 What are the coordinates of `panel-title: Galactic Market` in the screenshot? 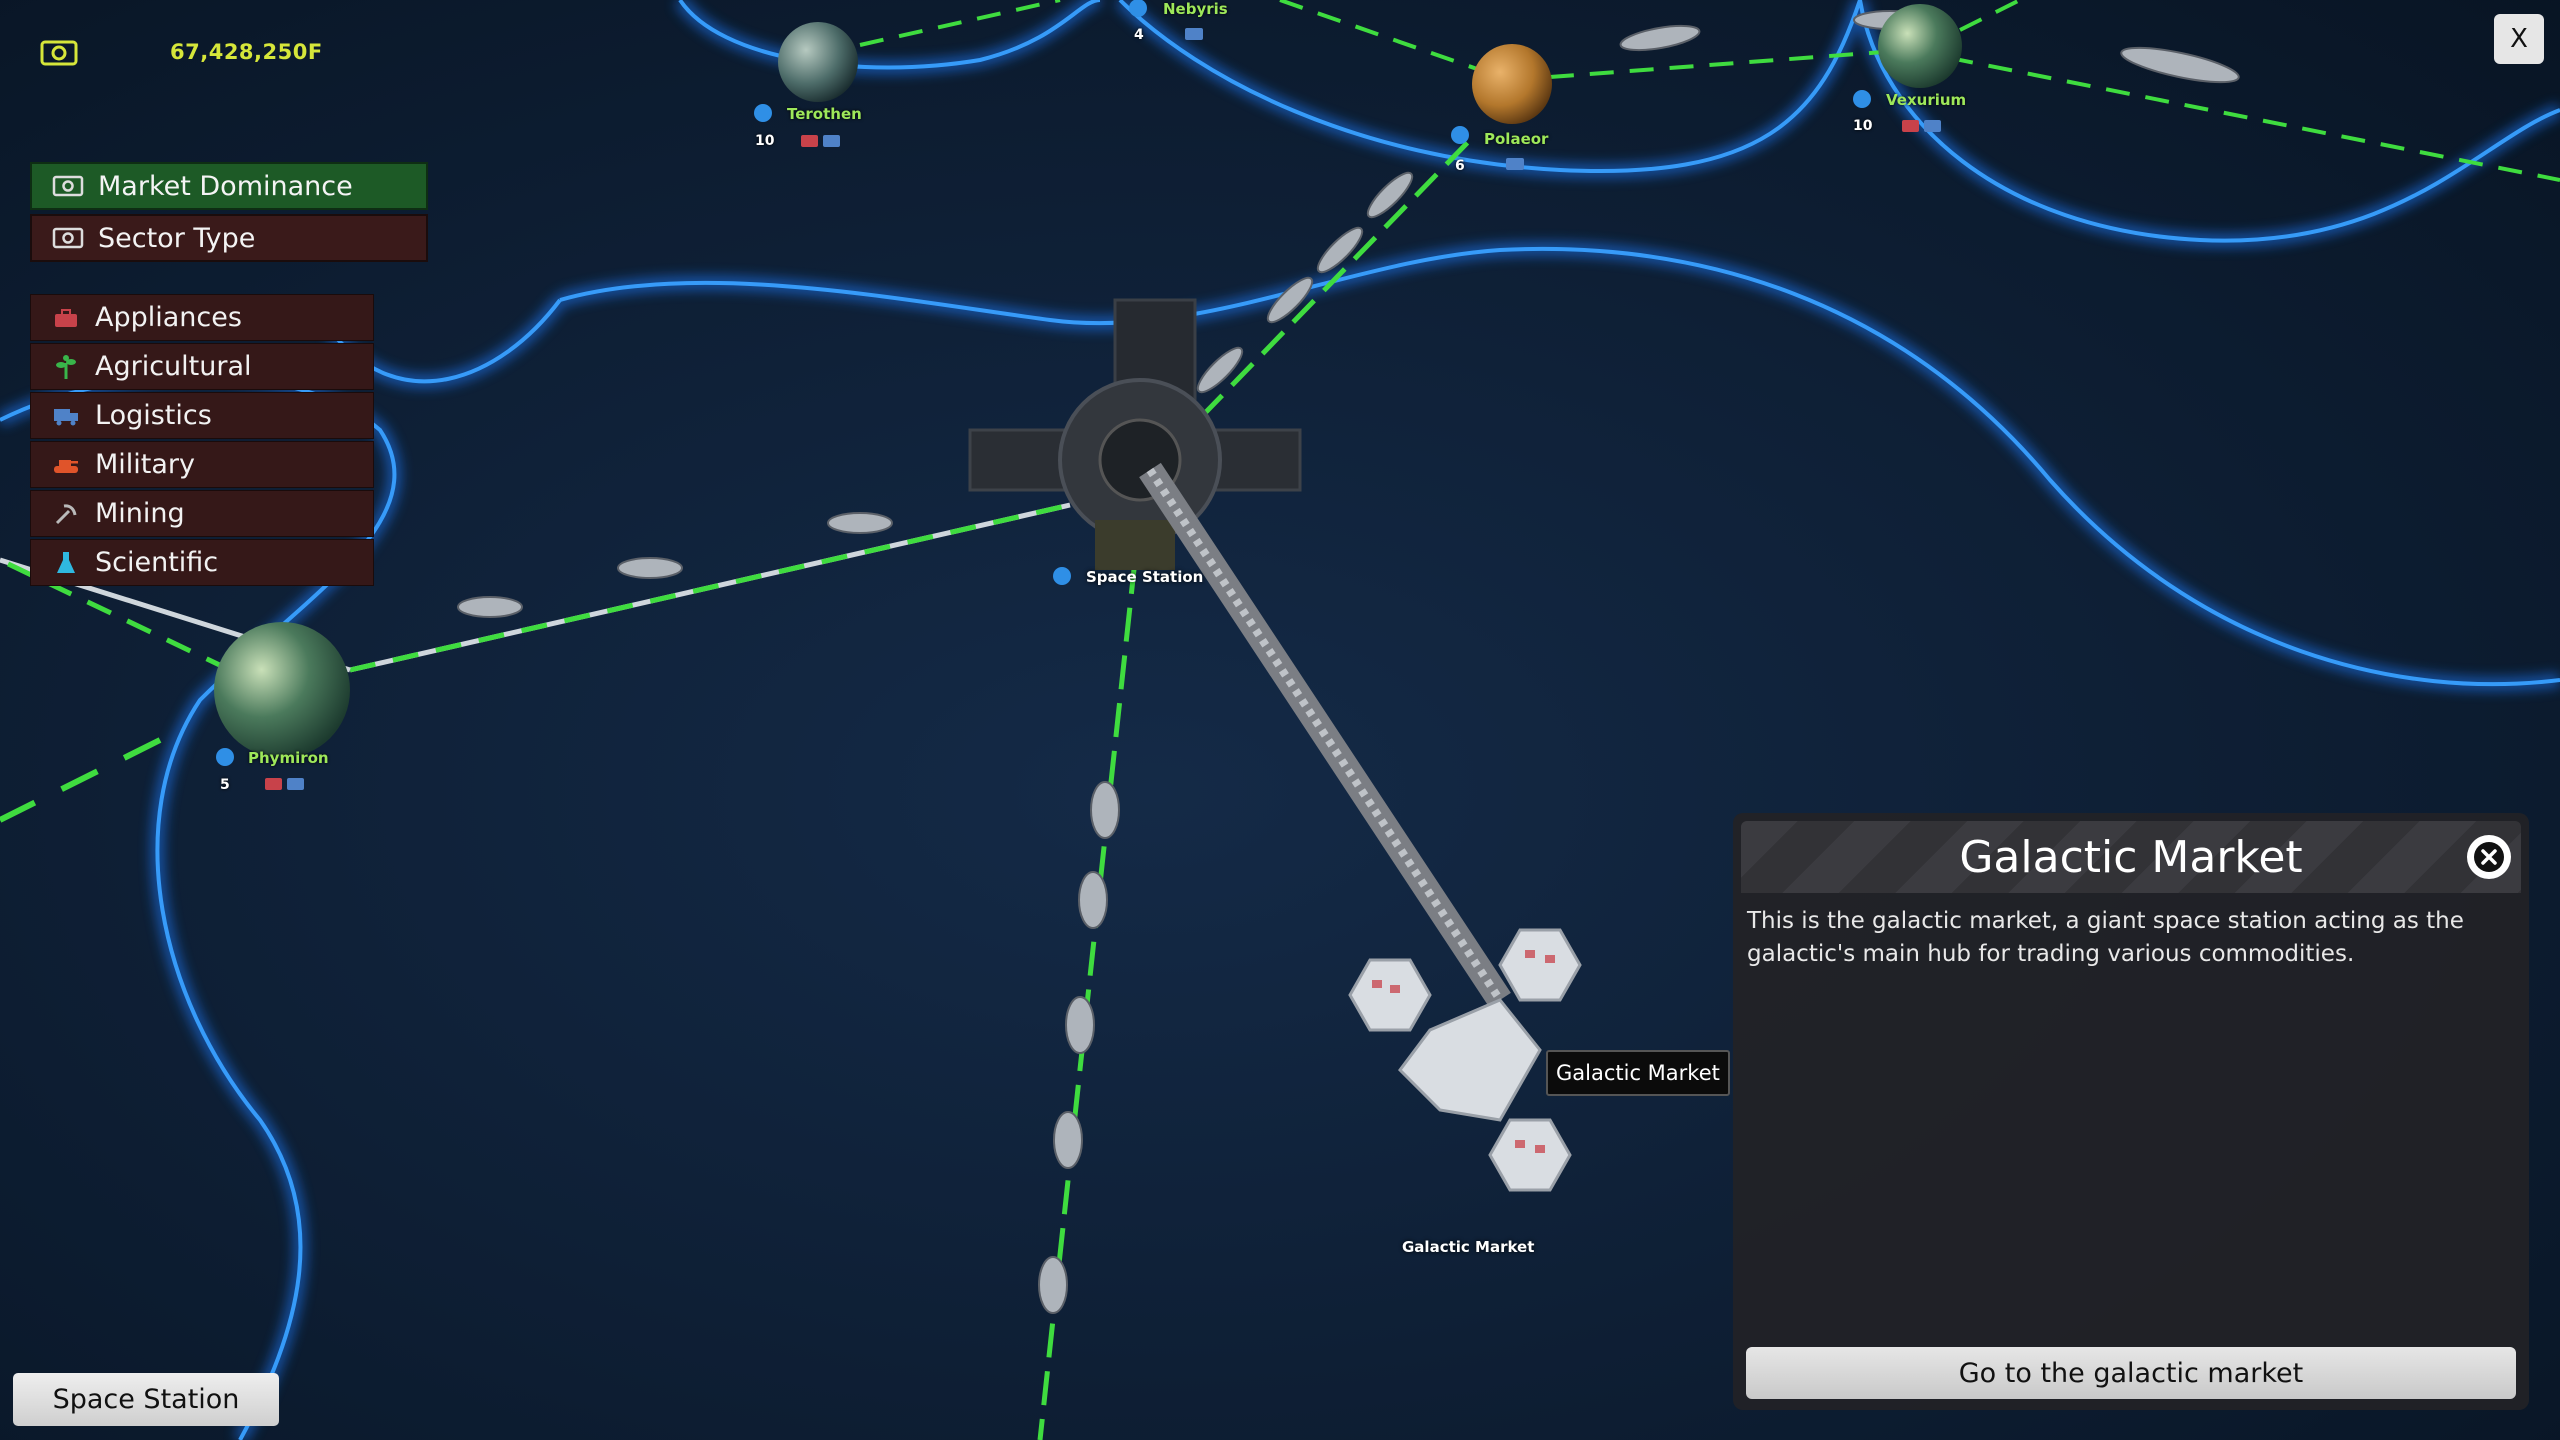 It's located at (2131, 857).